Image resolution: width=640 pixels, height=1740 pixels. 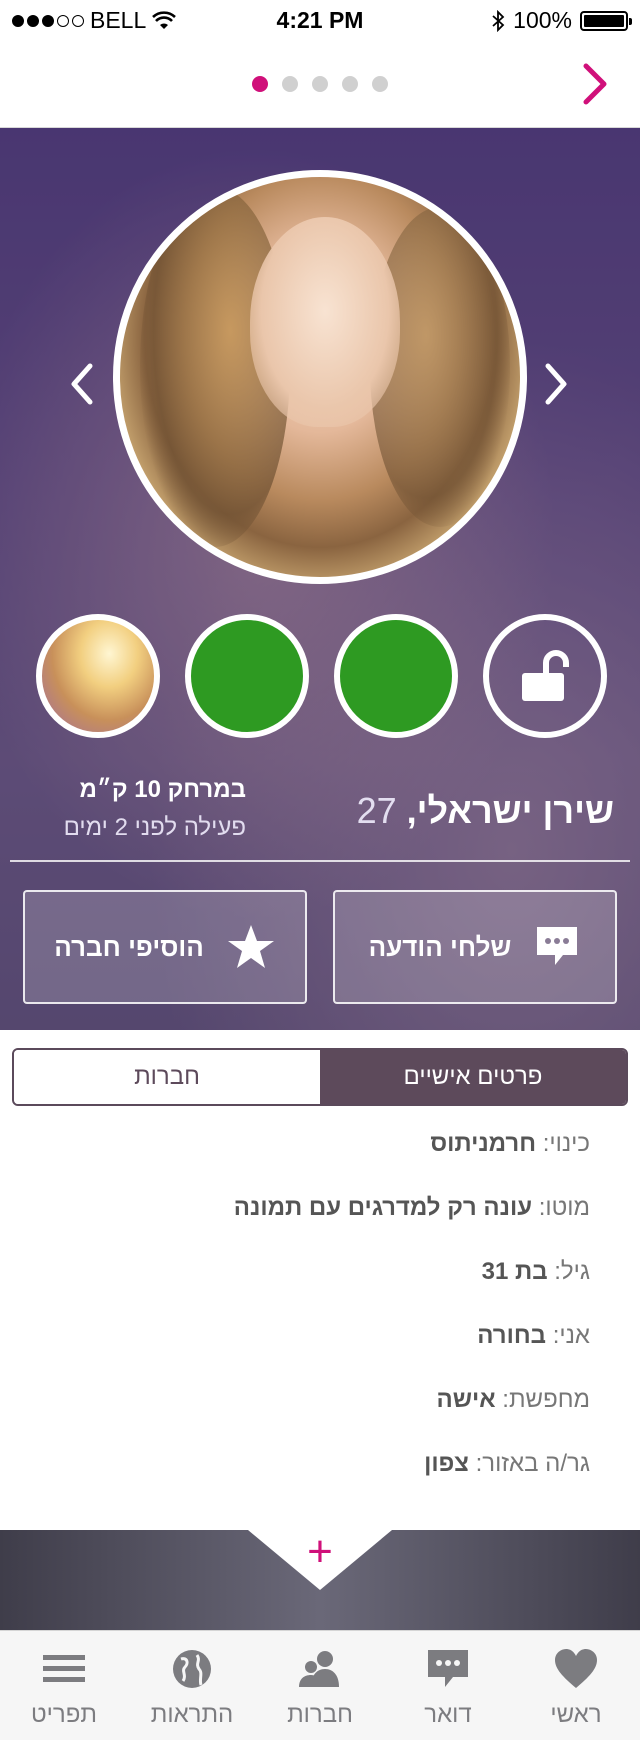 What do you see at coordinates (320, 1580) in the screenshot?
I see `more-bar: +` at bounding box center [320, 1580].